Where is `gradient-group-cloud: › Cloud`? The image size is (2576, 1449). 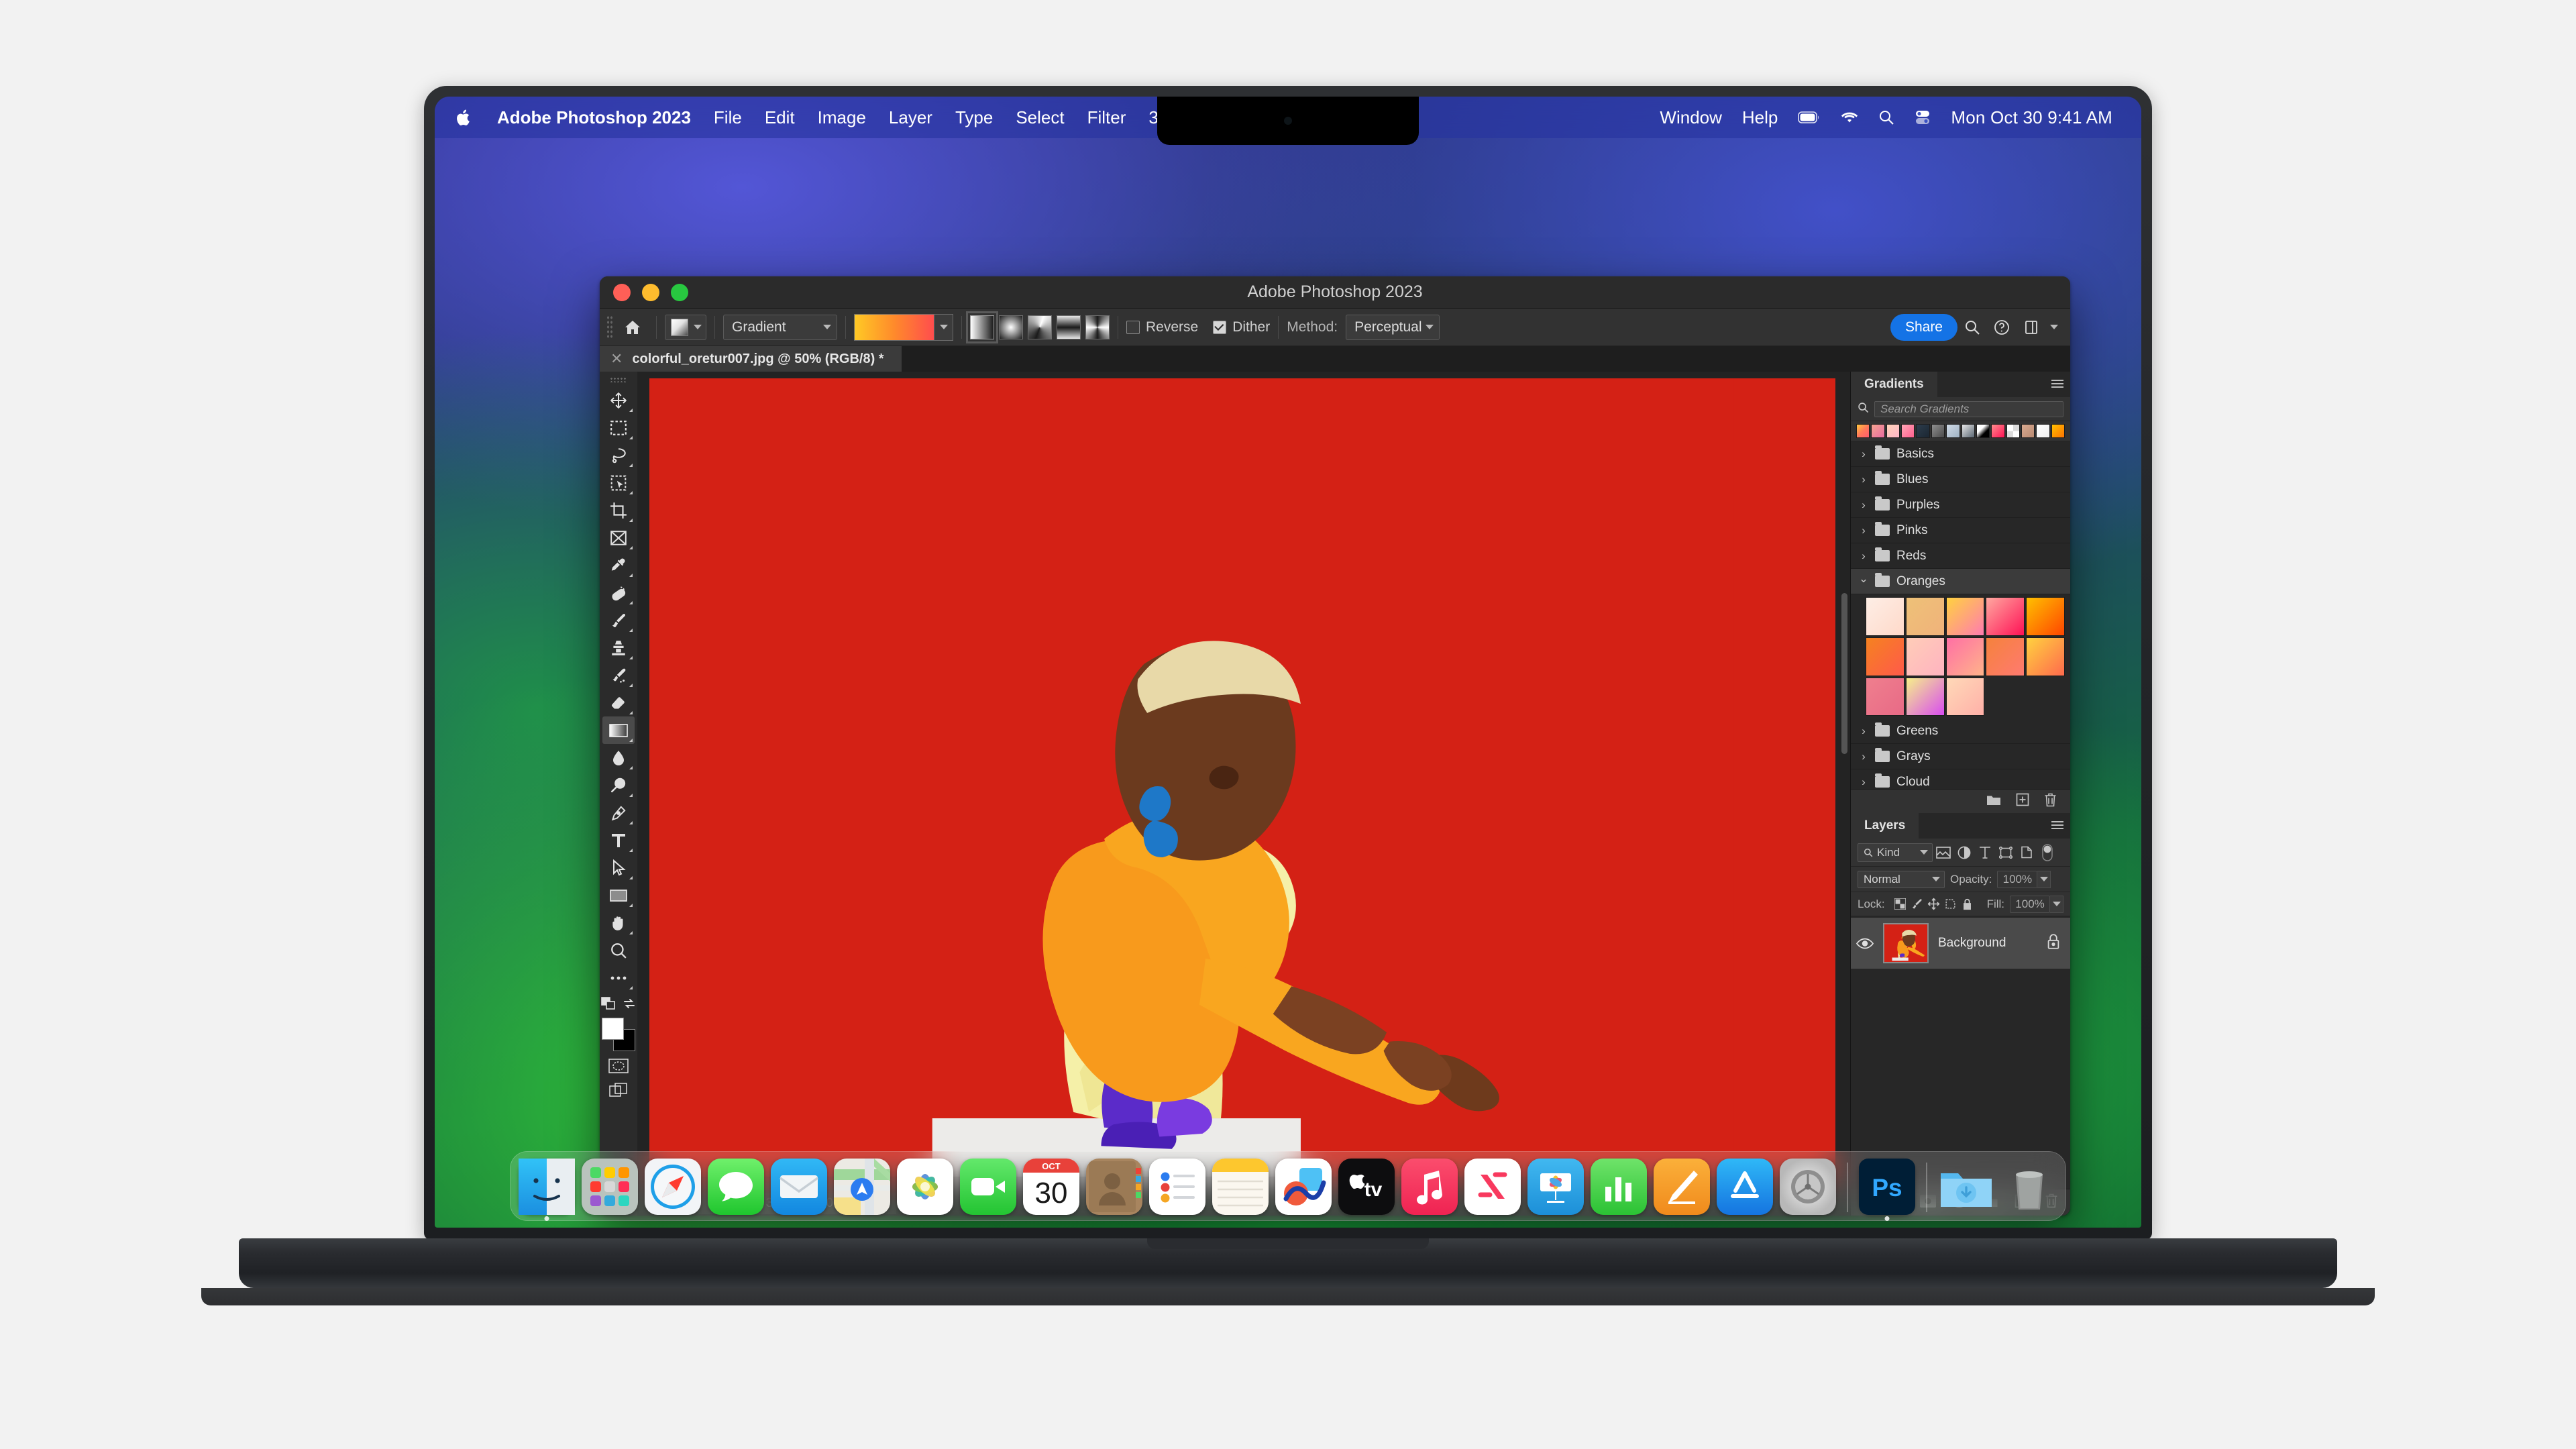 gradient-group-cloud: › Cloud is located at coordinates (1960, 779).